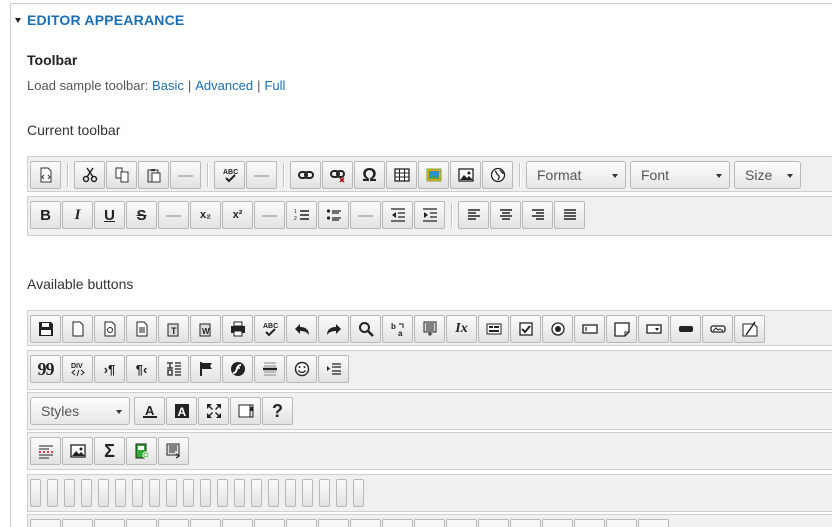 This screenshot has width=832, height=527. I want to click on video-button, so click(141, 451).